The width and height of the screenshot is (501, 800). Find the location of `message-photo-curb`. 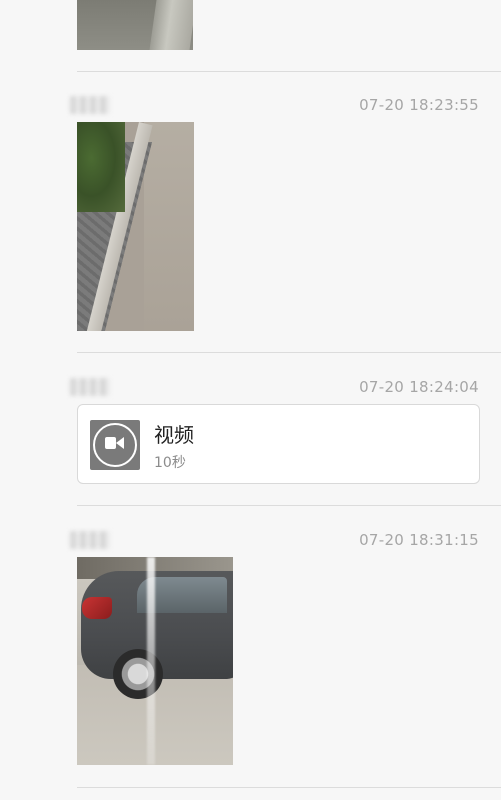

message-photo-curb is located at coordinates (135, 226).